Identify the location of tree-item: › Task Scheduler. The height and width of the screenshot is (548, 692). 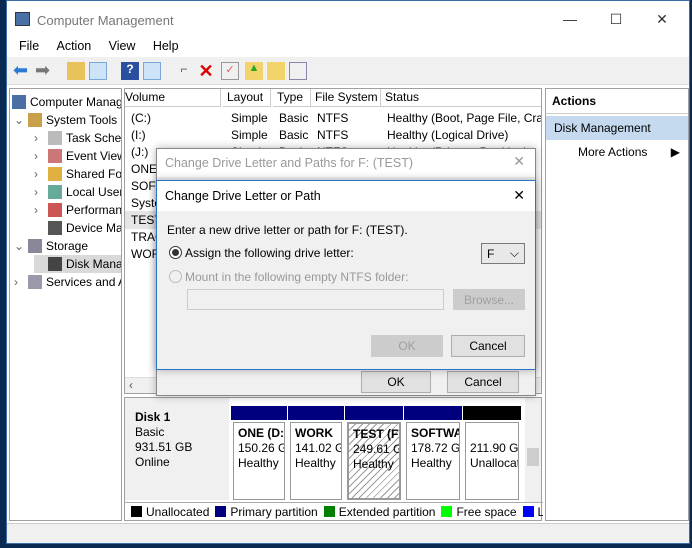
(78, 138).